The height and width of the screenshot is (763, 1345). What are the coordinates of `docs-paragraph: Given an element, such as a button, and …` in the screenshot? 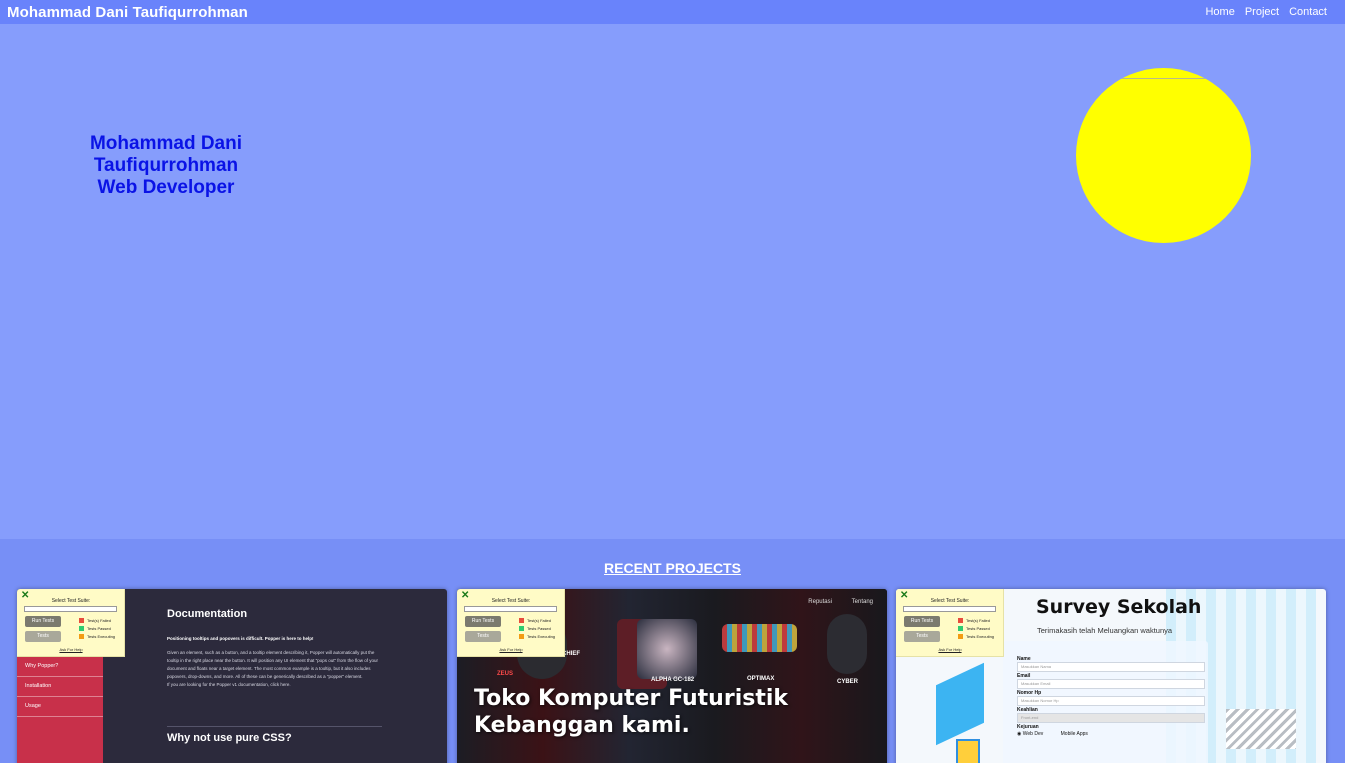 It's located at (273, 664).